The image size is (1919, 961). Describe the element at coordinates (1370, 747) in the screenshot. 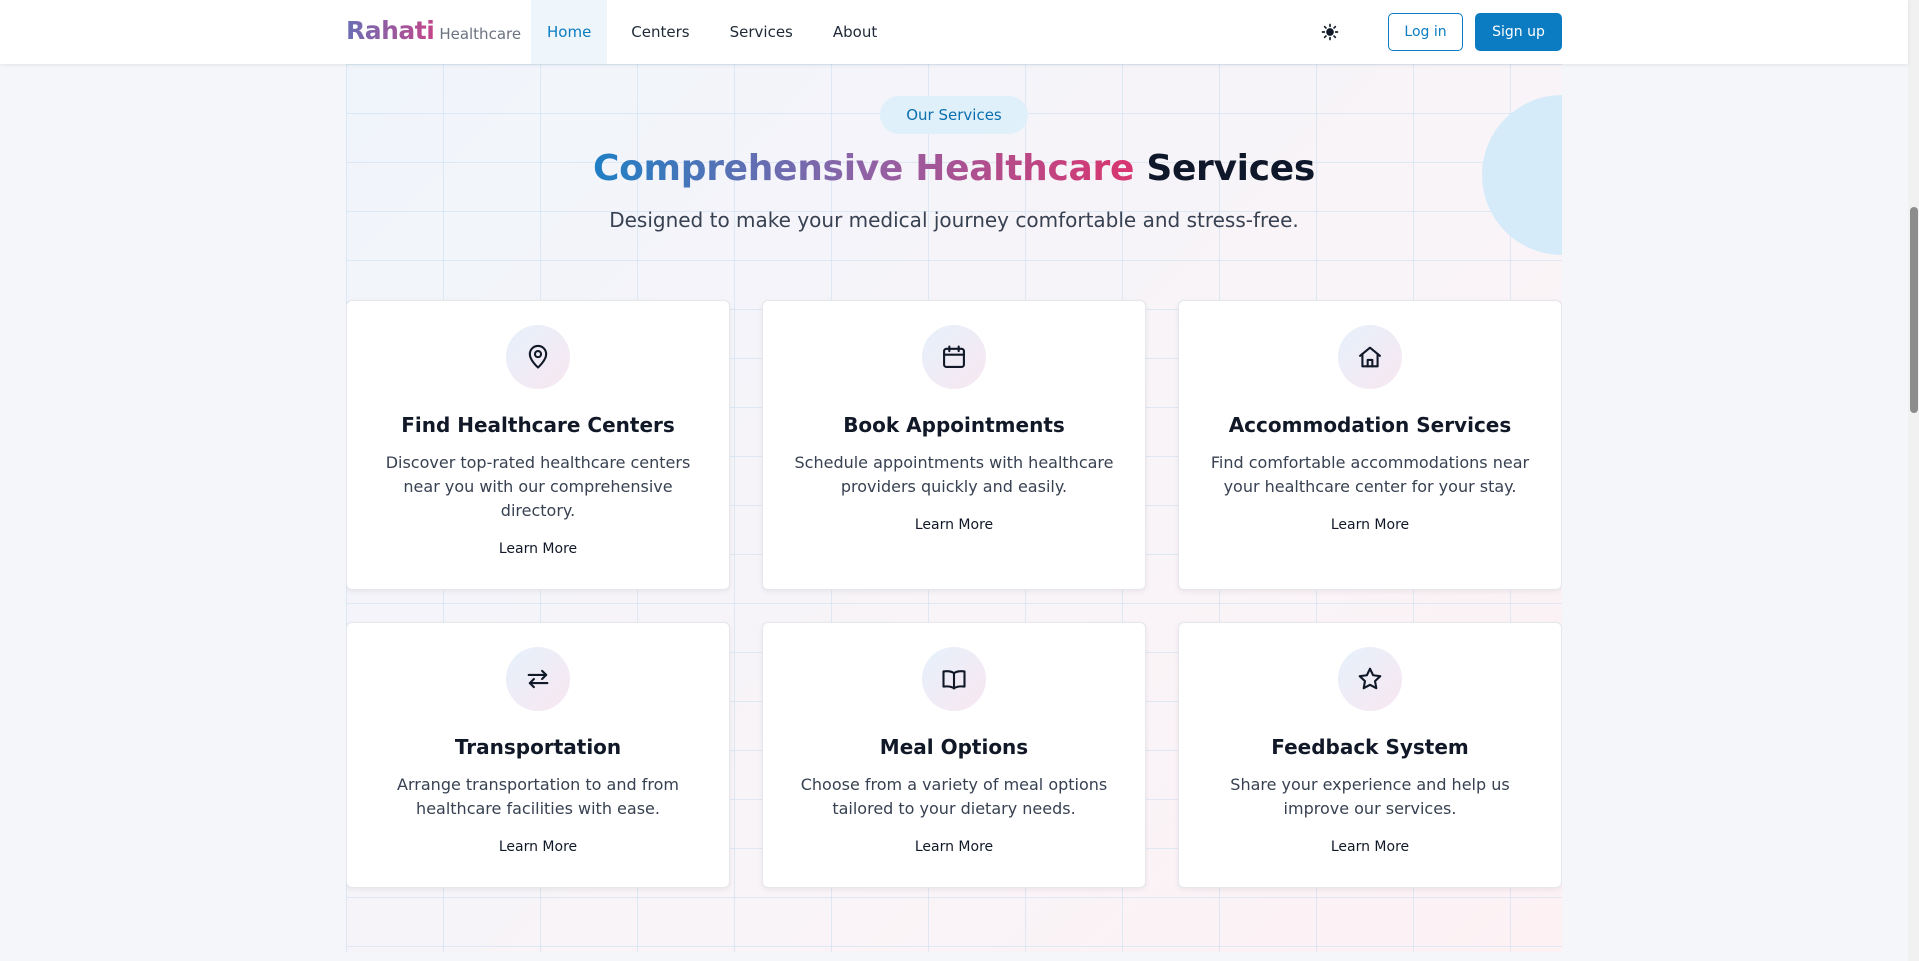

I see `card-title: Feedback System` at that location.